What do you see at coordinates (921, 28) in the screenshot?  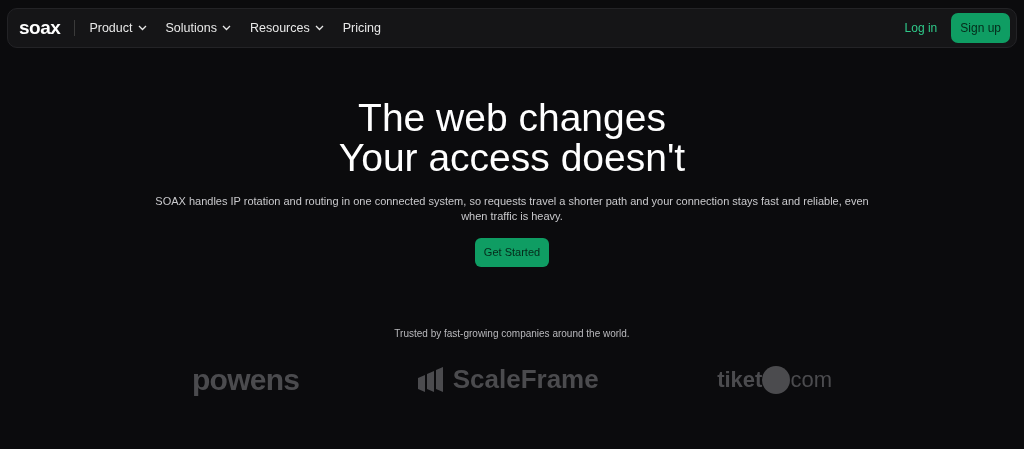 I see `login-link: Log in` at bounding box center [921, 28].